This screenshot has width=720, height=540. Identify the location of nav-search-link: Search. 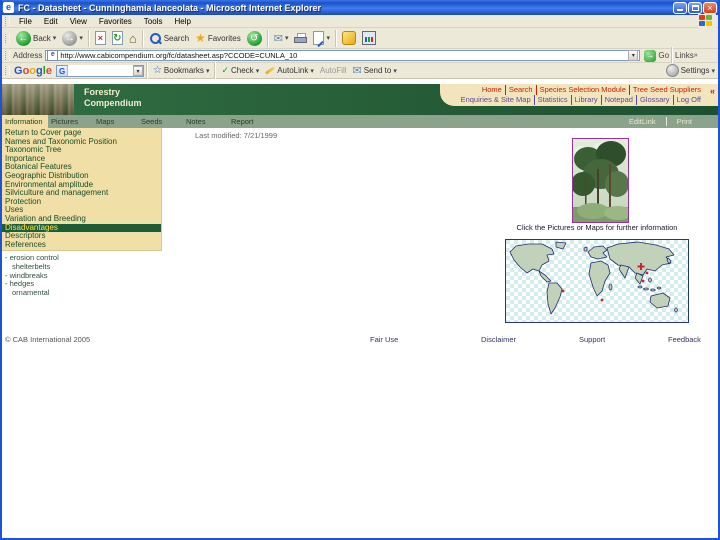
(521, 90).